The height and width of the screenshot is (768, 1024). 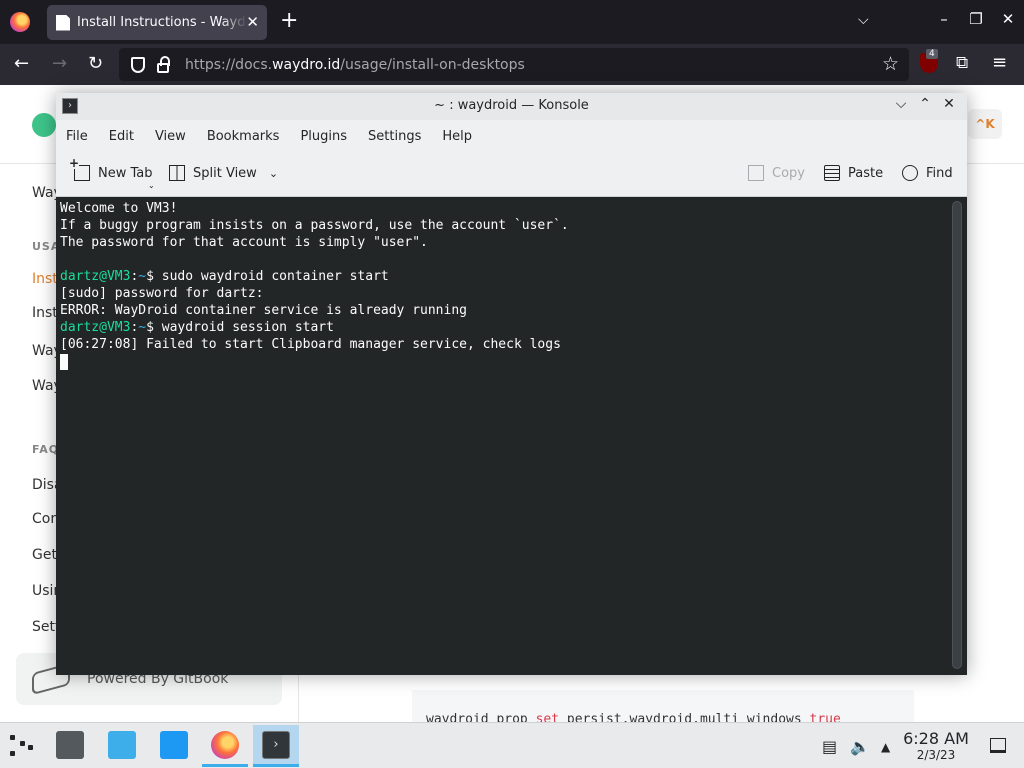 I want to click on page-favicon-icon, so click(x=63, y=22).